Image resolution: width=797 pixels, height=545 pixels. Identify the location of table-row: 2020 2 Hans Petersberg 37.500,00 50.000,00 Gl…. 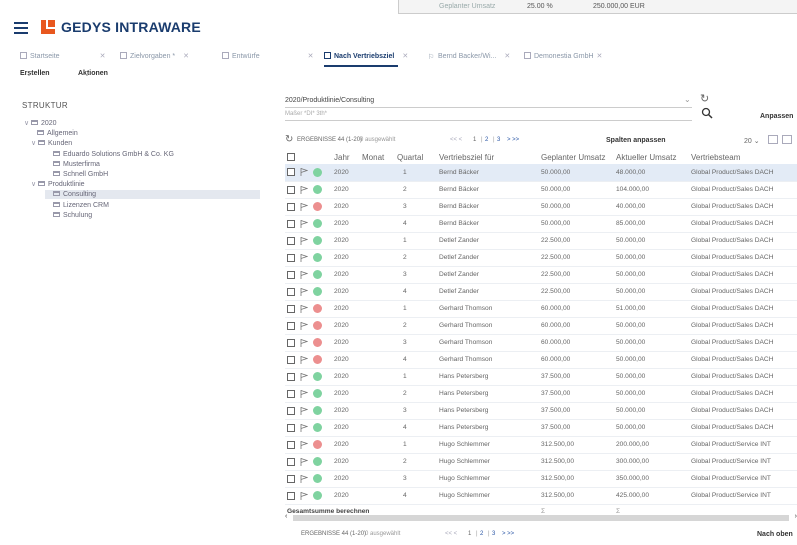
(541, 394).